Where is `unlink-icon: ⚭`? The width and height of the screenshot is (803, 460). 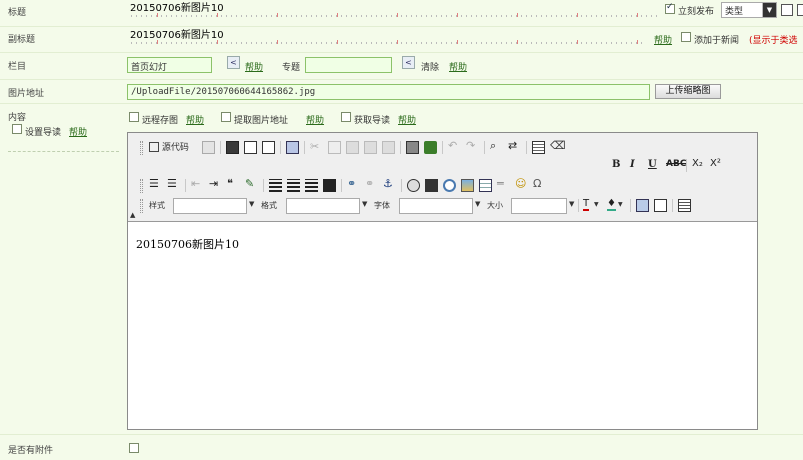 unlink-icon: ⚭ is located at coordinates (369, 183).